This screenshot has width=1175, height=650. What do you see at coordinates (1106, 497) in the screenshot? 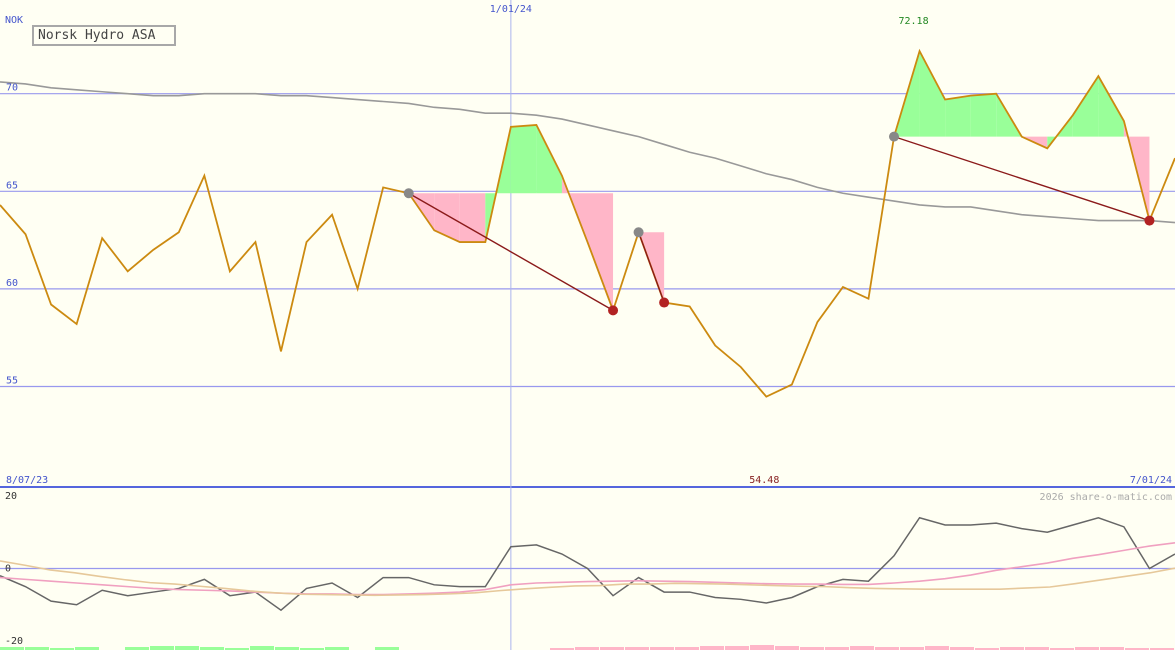
I see `watermark-label: 2026 share-o-matic.com` at bounding box center [1106, 497].